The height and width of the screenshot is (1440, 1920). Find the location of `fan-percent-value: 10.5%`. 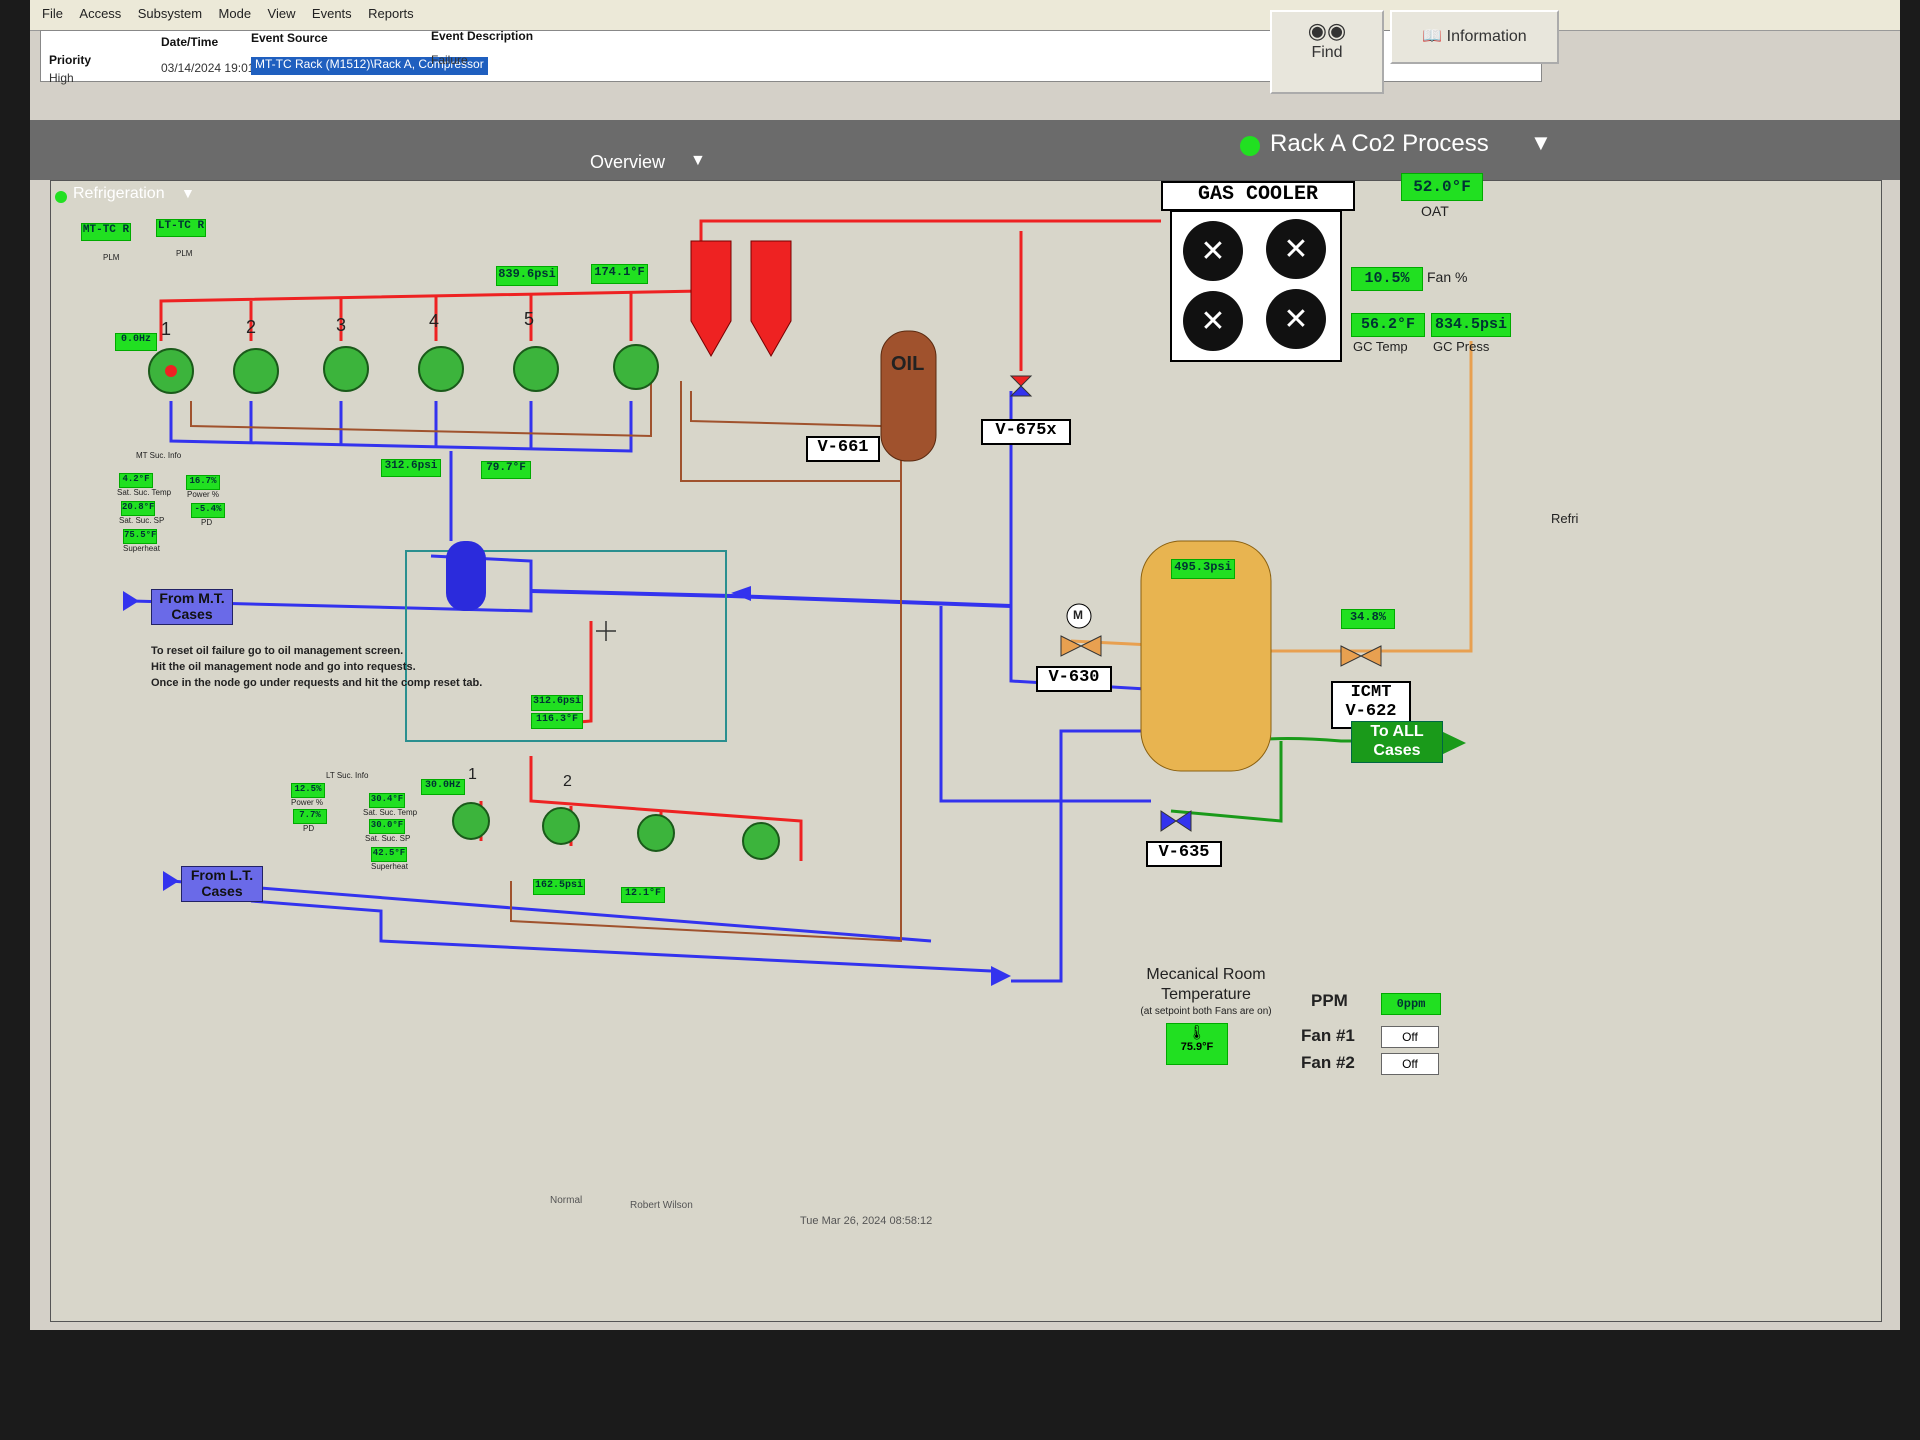

fan-percent-value: 10.5% is located at coordinates (1387, 279).